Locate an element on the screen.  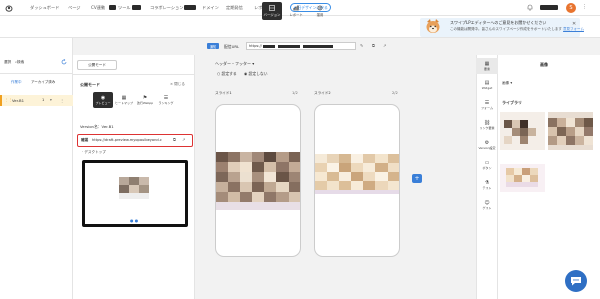
sidebar-item-elements: ▦ 要素 is located at coordinates (487, 66).